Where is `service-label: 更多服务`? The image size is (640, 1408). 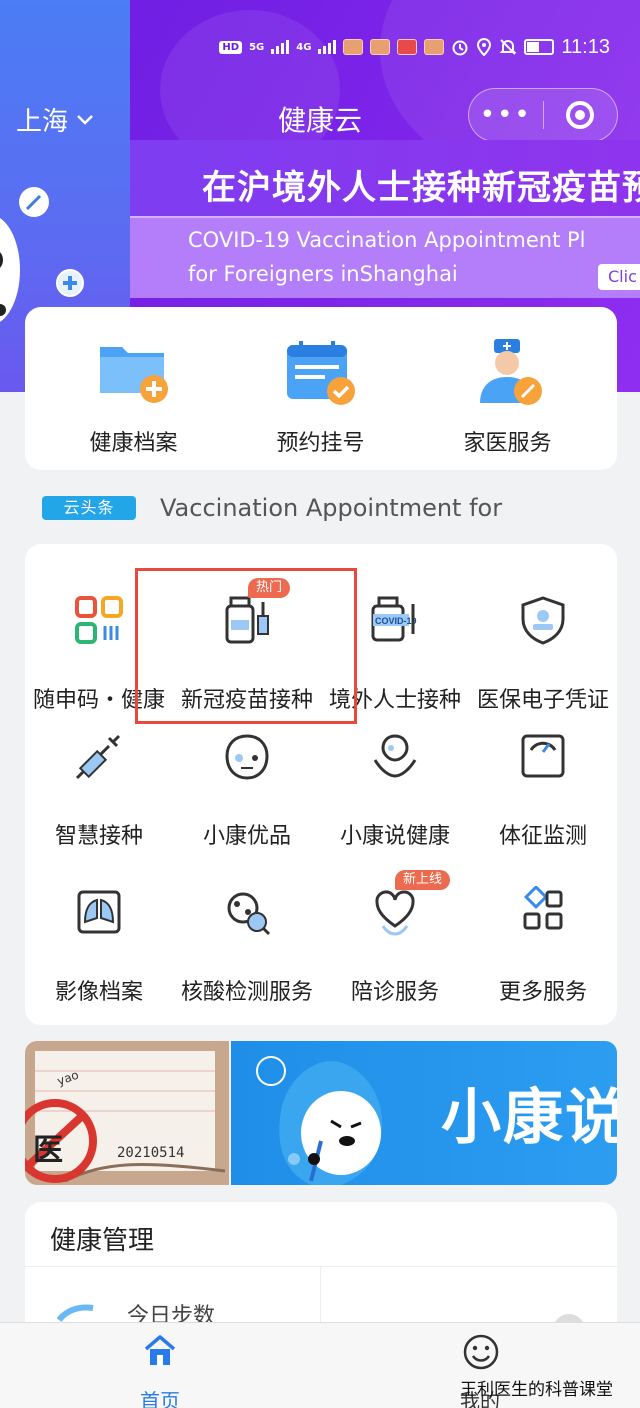
service-label: 更多服务 is located at coordinates (542, 992).